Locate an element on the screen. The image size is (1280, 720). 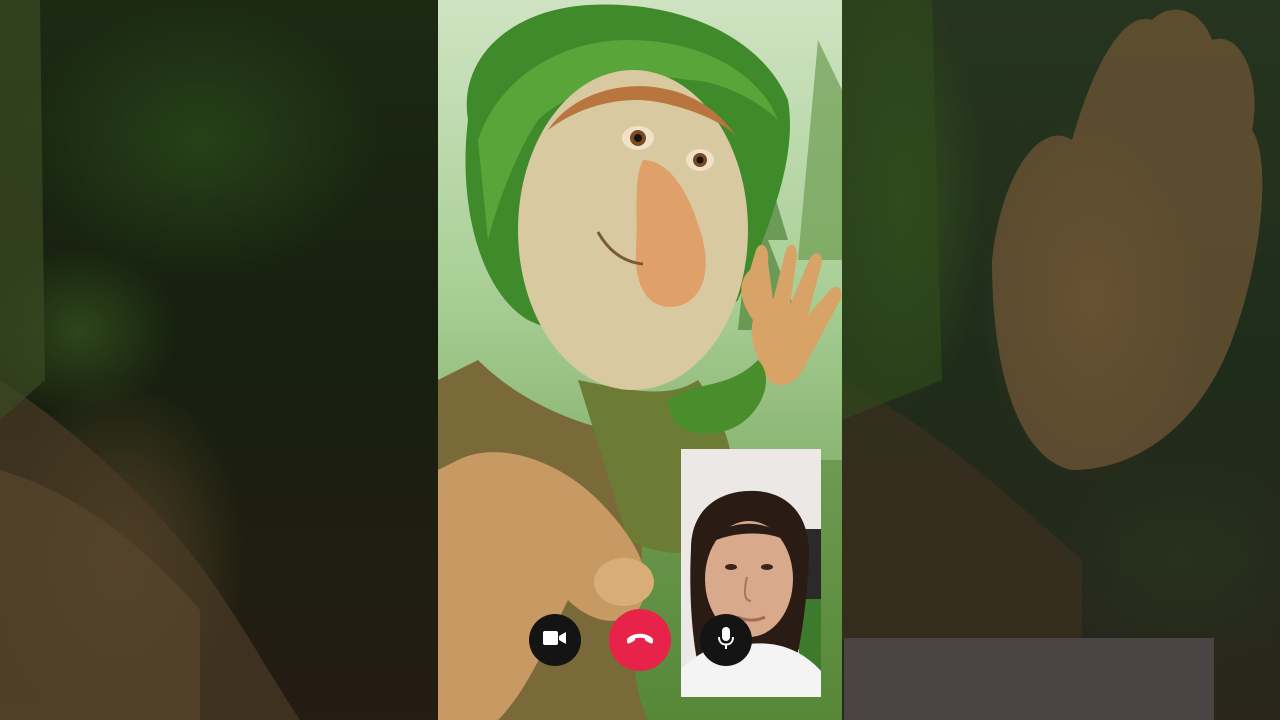
self-video-art is located at coordinates (751, 573).